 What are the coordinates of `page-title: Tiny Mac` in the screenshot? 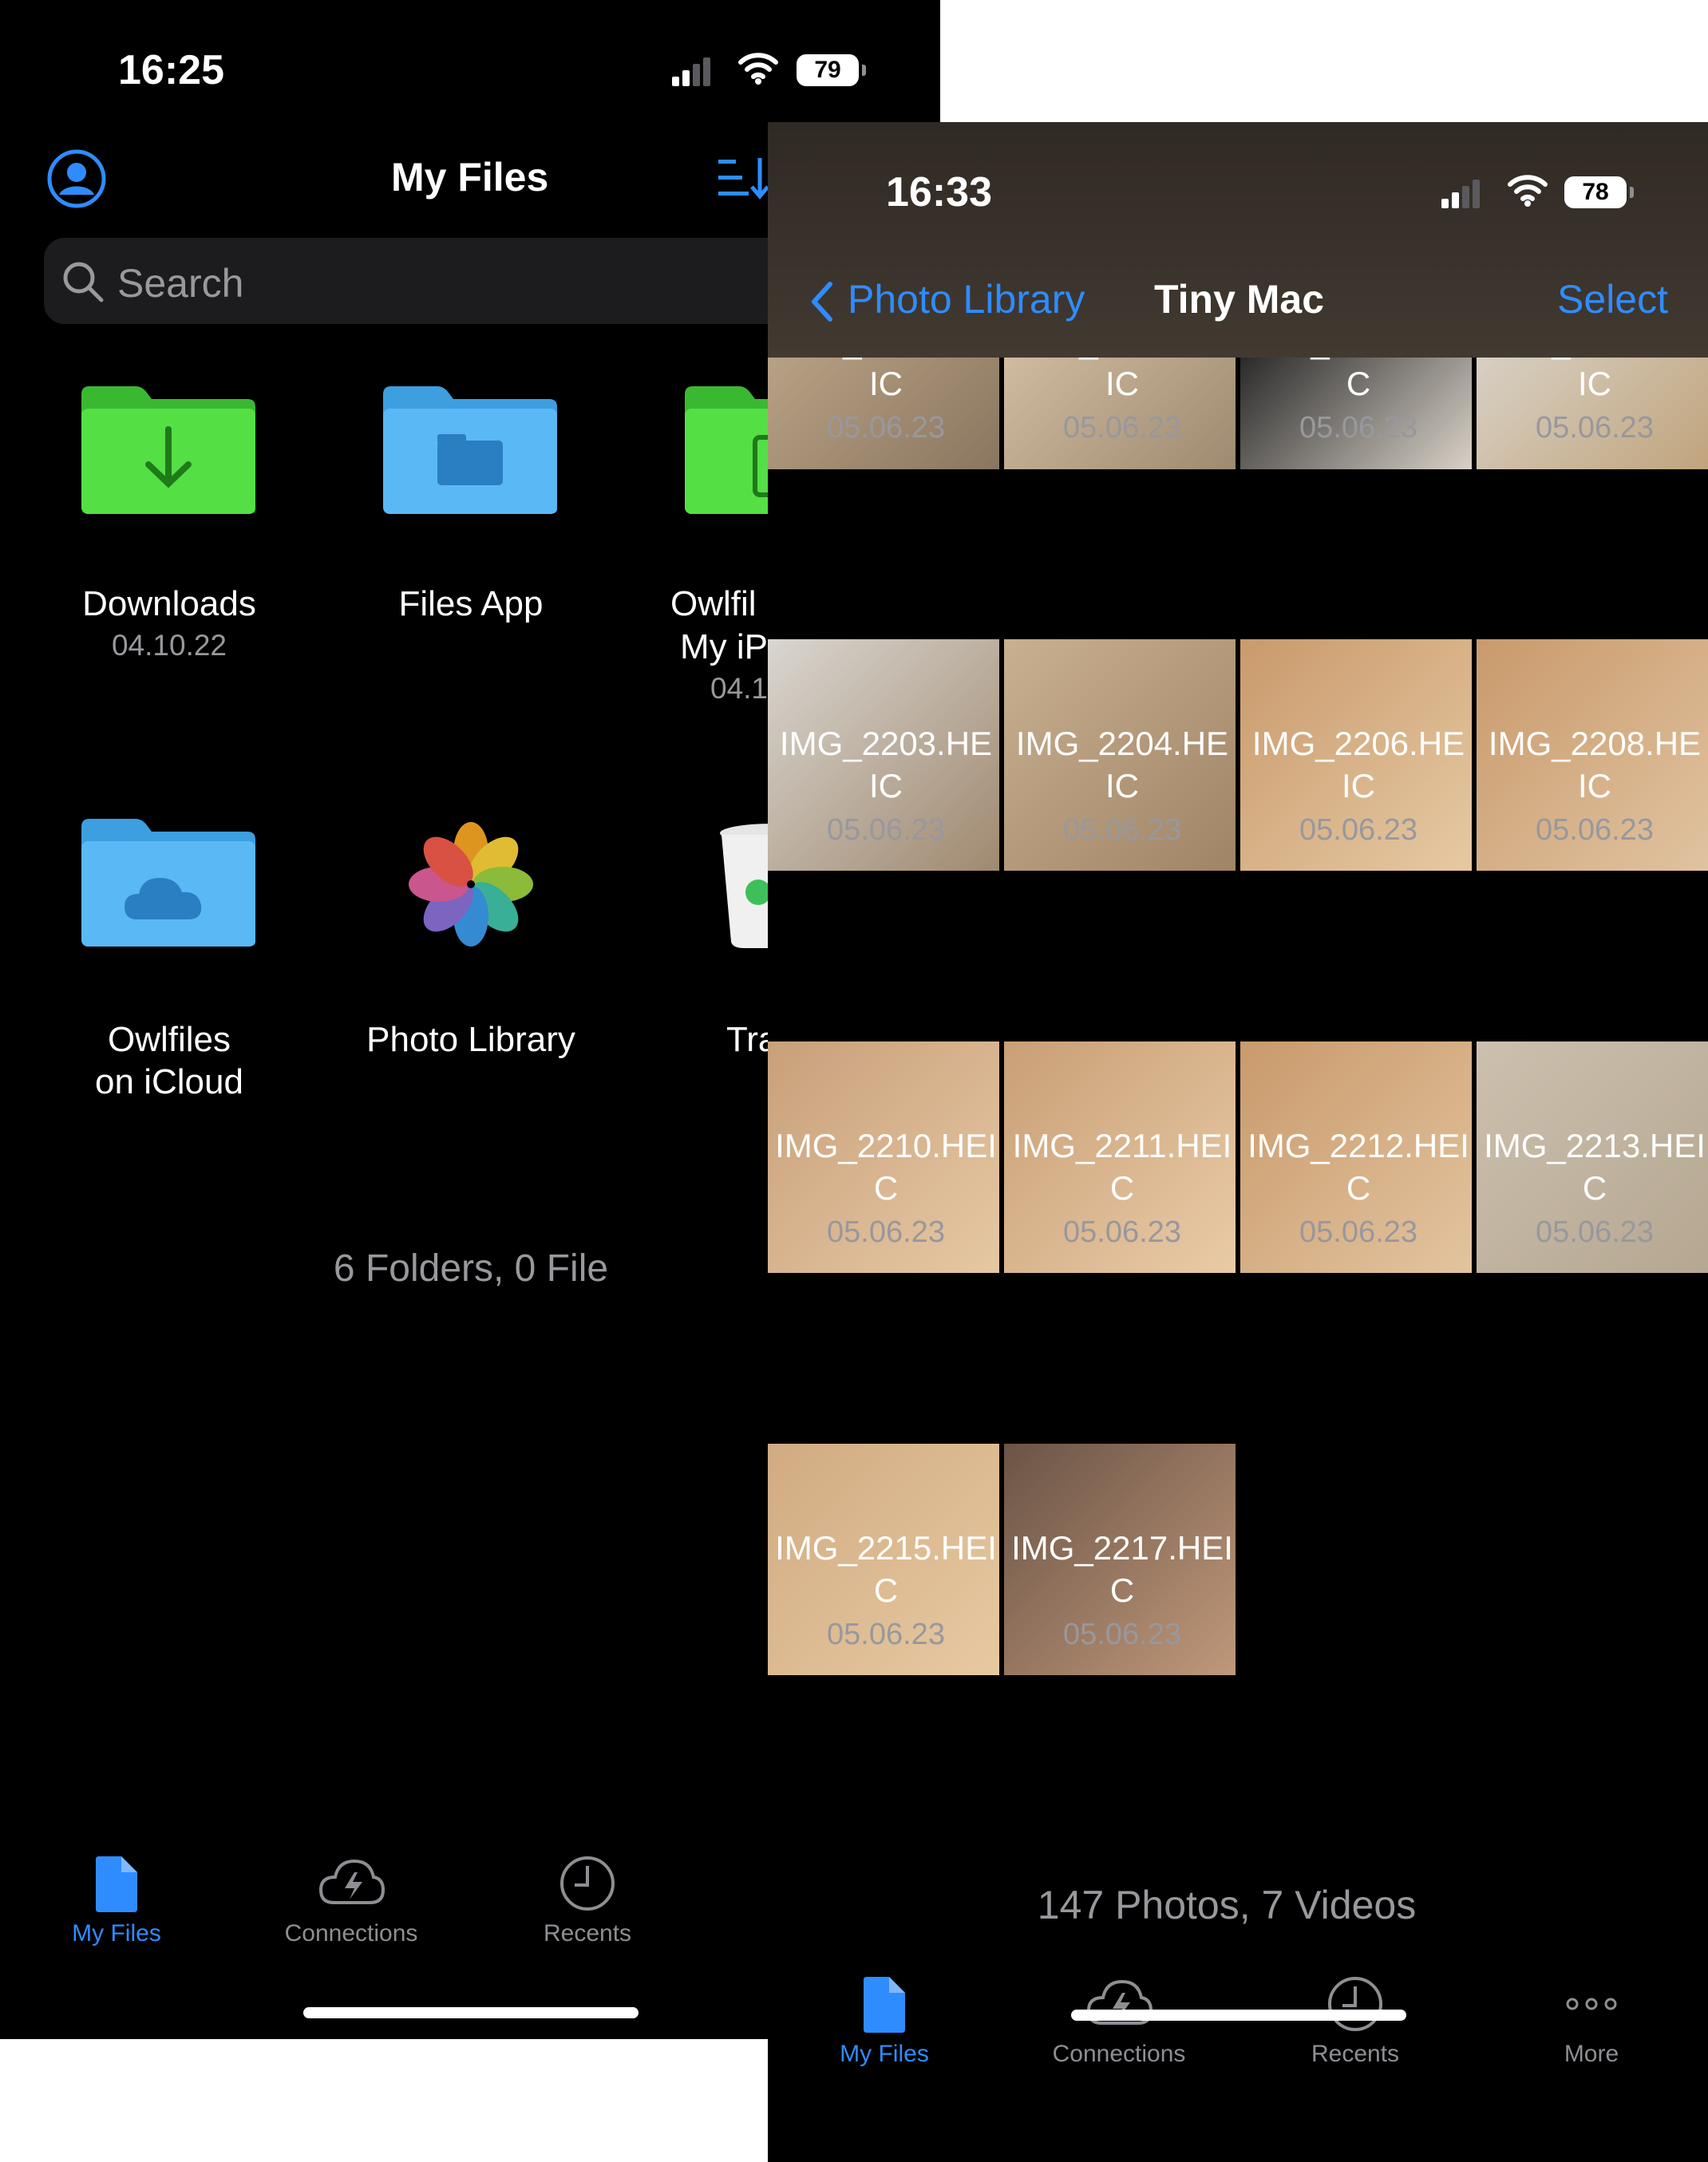 It's located at (1239, 299).